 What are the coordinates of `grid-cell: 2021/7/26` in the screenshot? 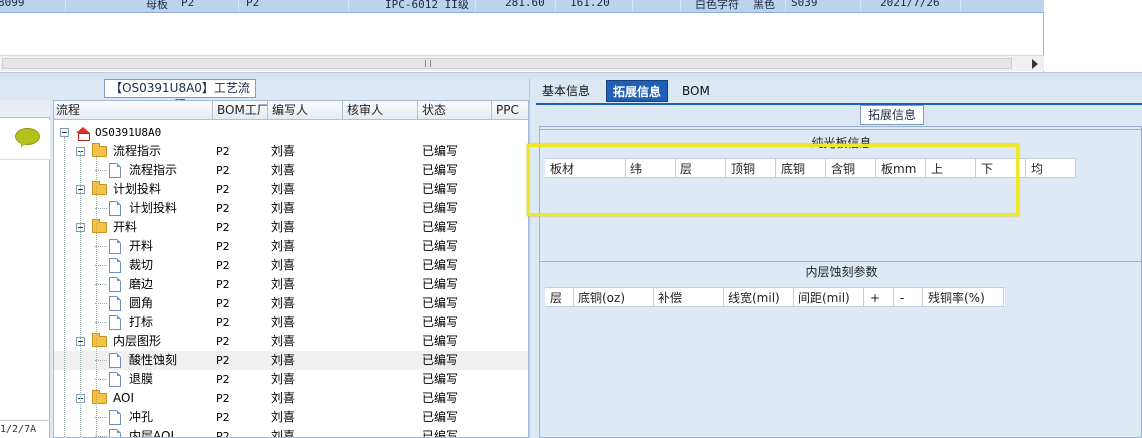 It's located at (910, 4).